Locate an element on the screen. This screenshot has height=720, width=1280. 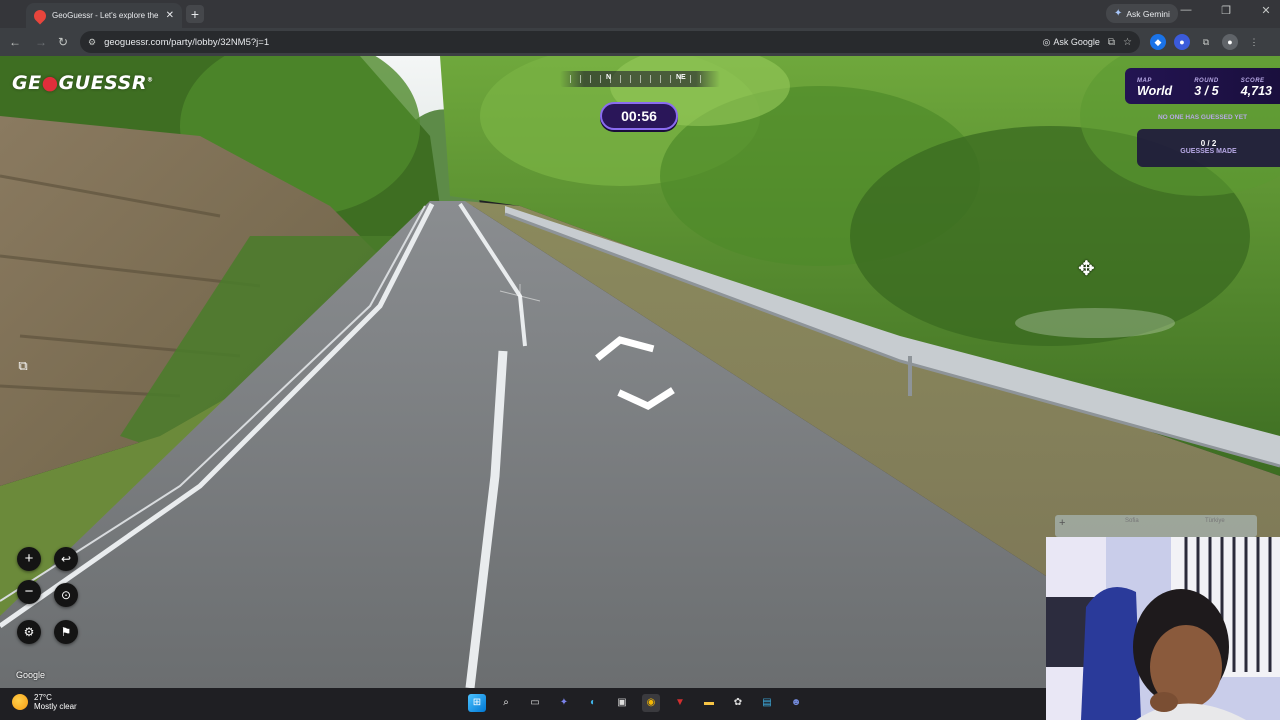
flag-button: ⚑ is located at coordinates (66, 632).